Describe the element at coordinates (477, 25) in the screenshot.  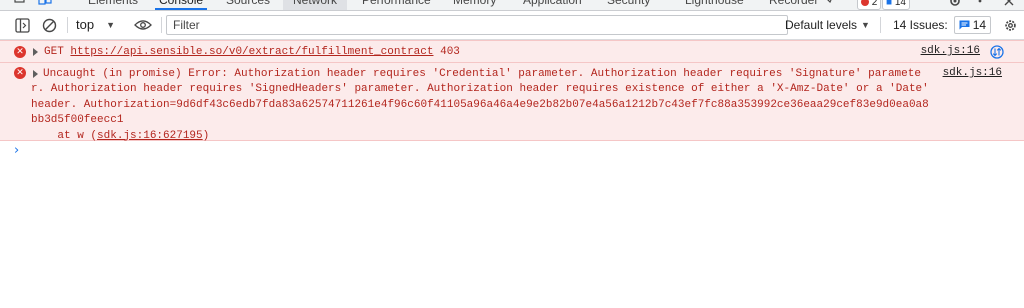
I see `filter-input` at that location.